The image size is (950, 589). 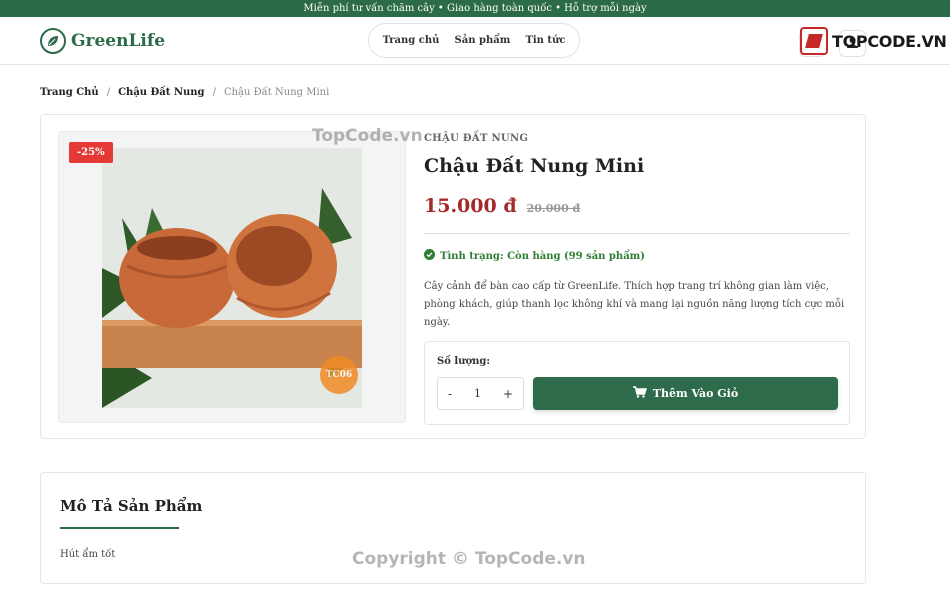 I want to click on main-nav: Trang chủ Sản phẩm Tin tức, so click(x=474, y=40).